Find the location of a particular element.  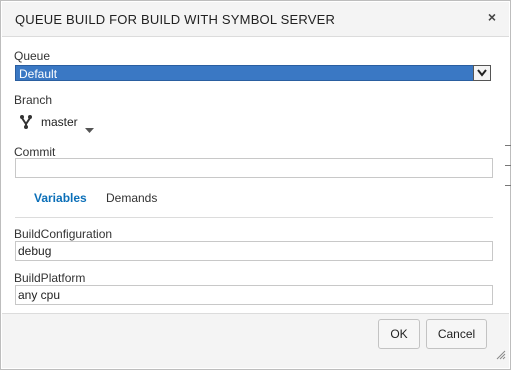

tab-variables: Variables is located at coordinates (60, 198).